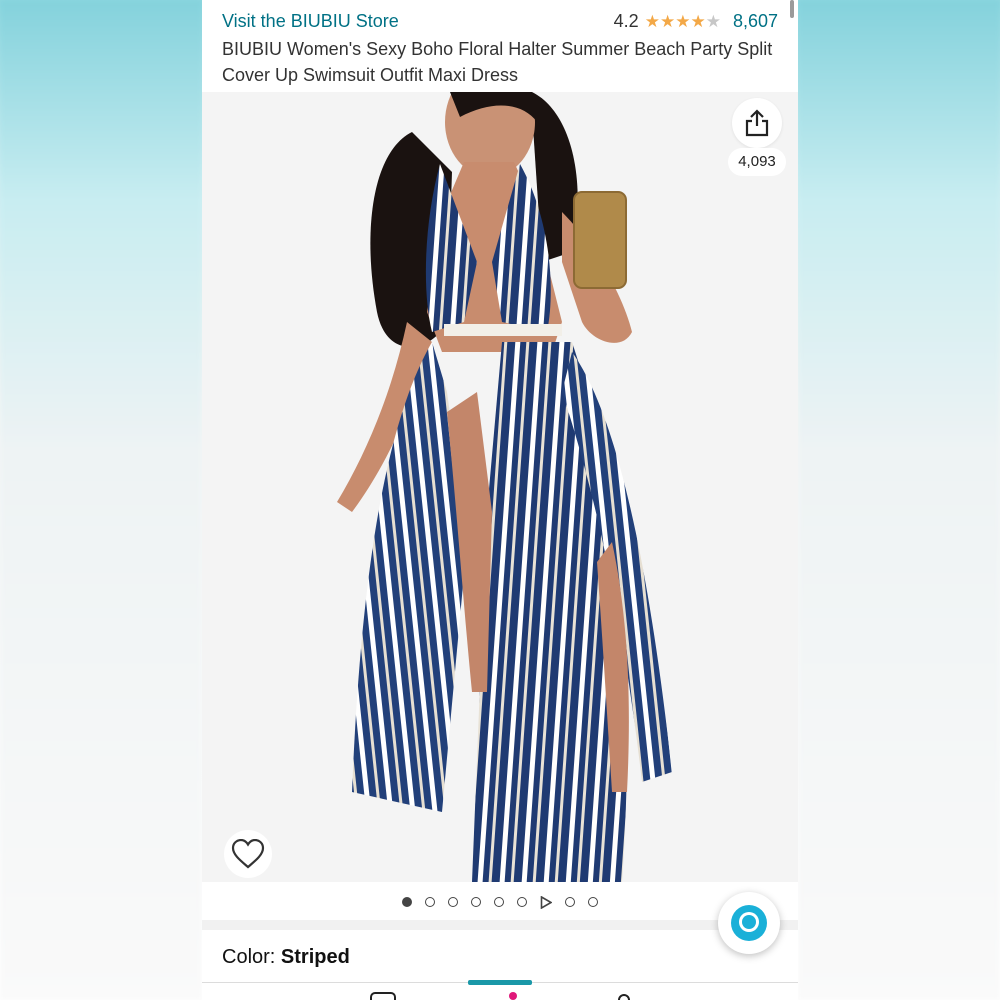 The width and height of the screenshot is (1000, 1000). I want to click on rating-summary: 4.2 ★ ★ ★ ★ ★ 8,607, so click(696, 21).